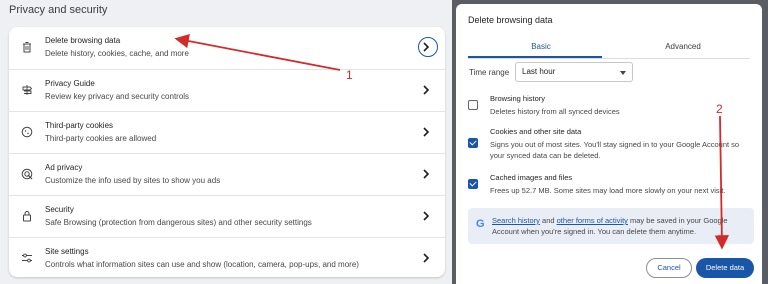 The height and width of the screenshot is (284, 768). I want to click on step-1-label: 1, so click(349, 75).